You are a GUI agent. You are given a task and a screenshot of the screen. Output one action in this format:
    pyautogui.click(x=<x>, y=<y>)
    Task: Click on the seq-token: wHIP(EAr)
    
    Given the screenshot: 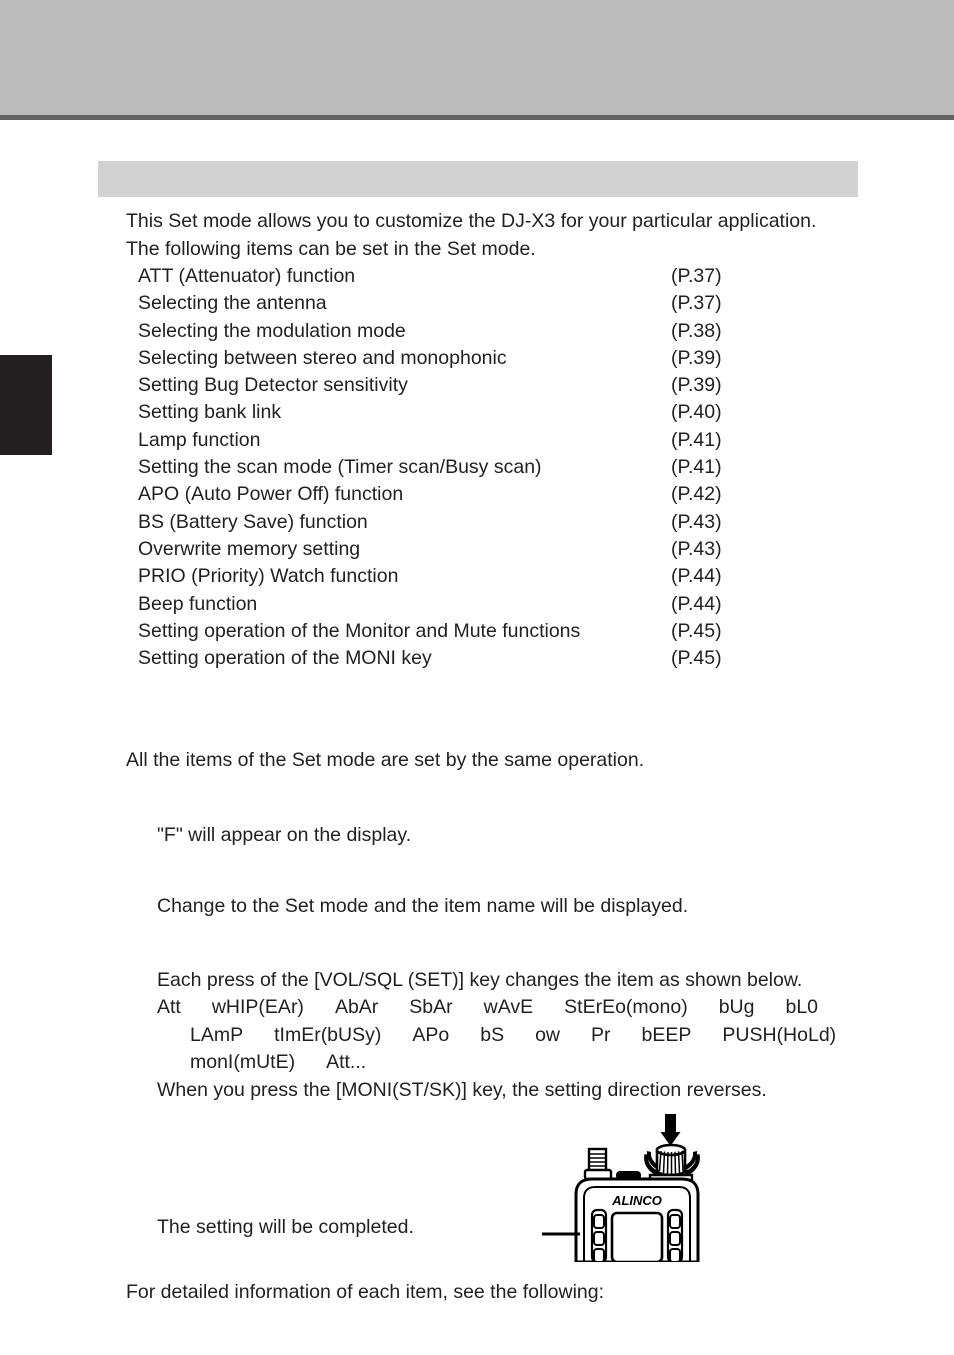 What is the action you would take?
    pyautogui.click(x=257, y=1007)
    